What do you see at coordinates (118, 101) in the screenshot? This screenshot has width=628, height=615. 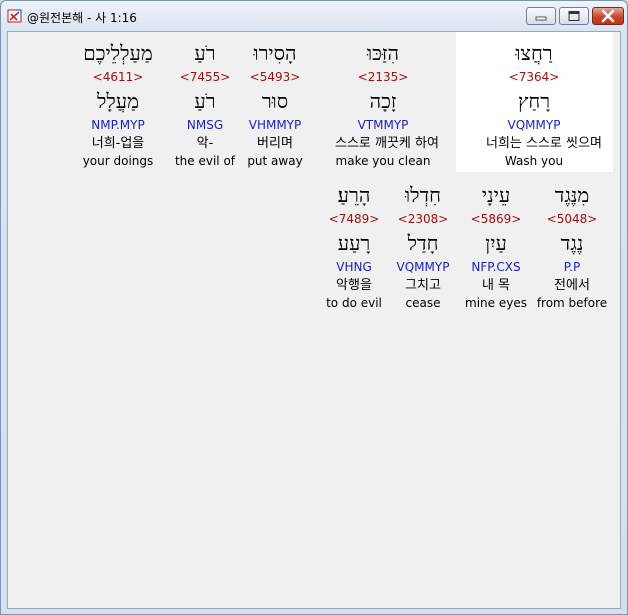 I see `lemma-word: מַעֲלָל` at bounding box center [118, 101].